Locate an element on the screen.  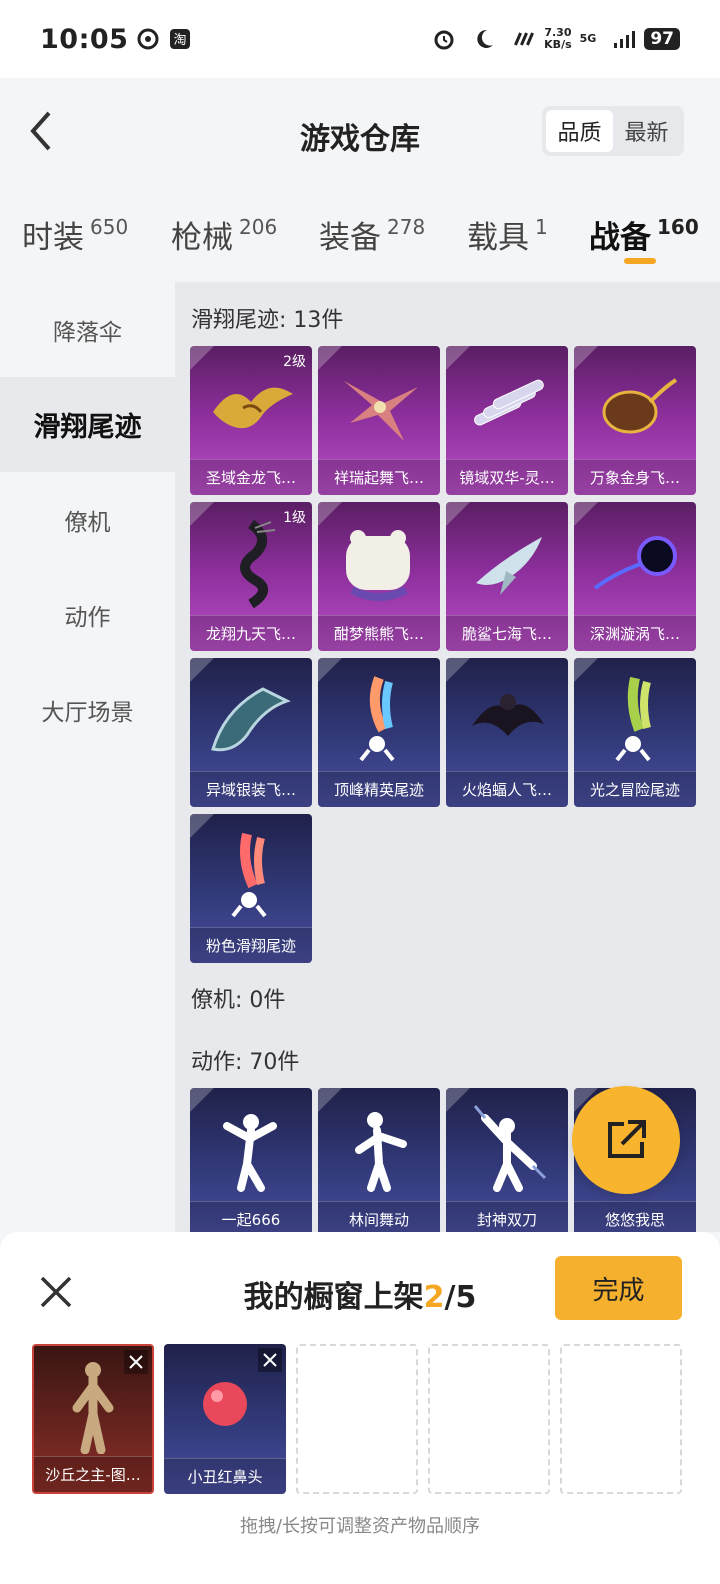
alarm-icon is located at coordinates (444, 39).